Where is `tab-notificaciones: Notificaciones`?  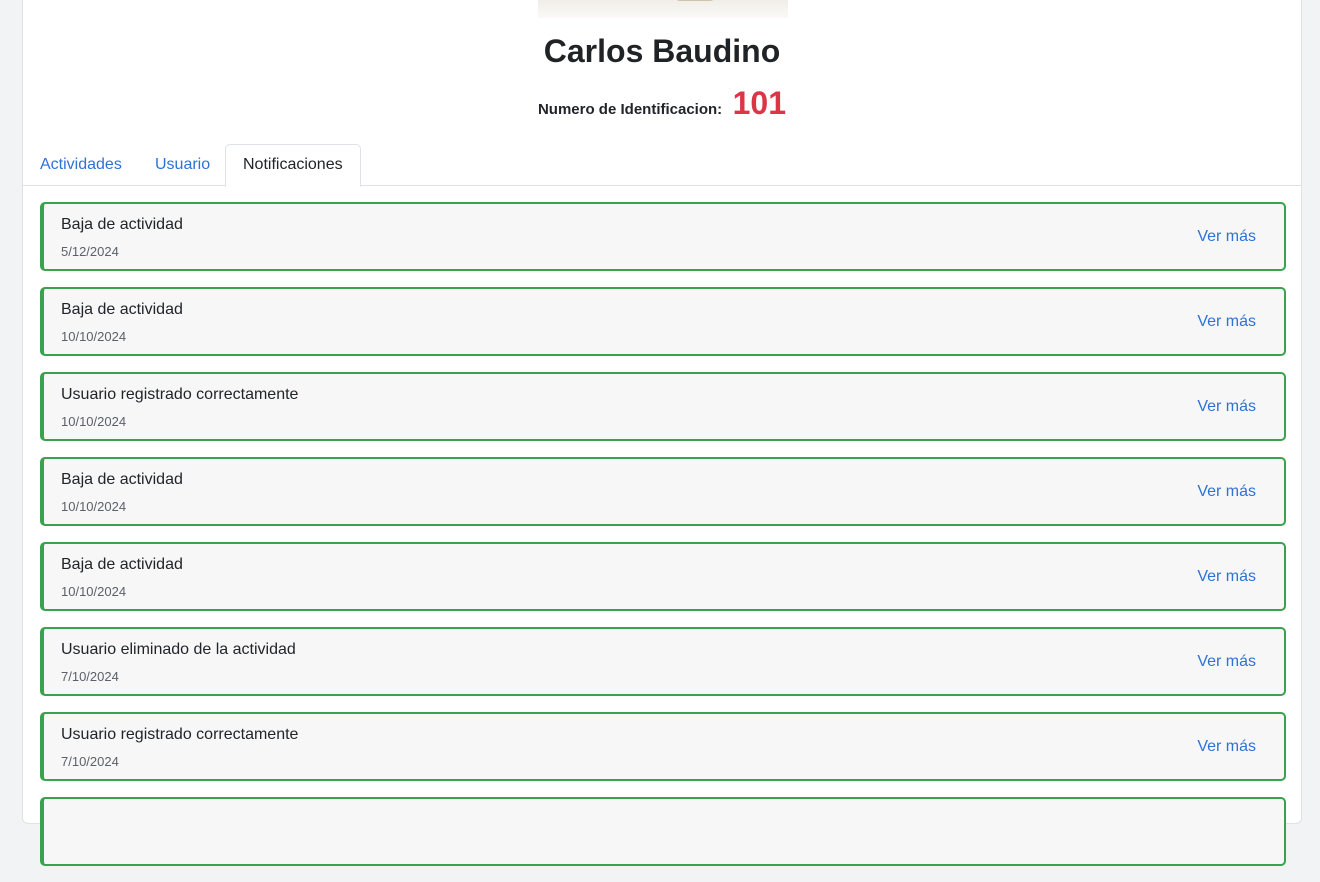 tab-notificaciones: Notificaciones is located at coordinates (293, 165).